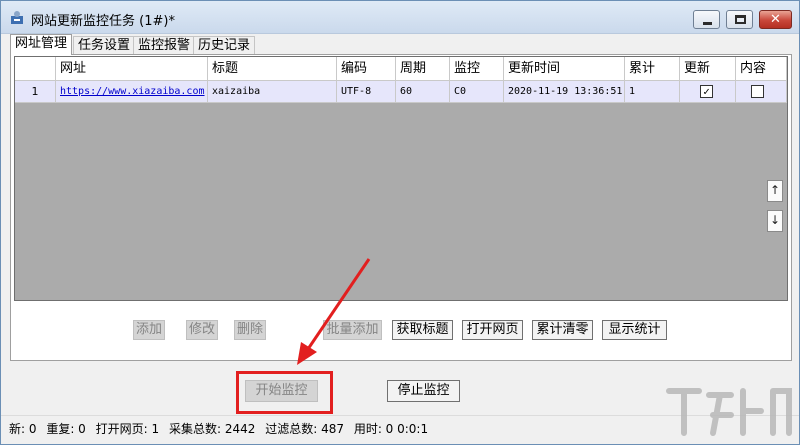  What do you see at coordinates (706, 19) in the screenshot?
I see `minimize-button` at bounding box center [706, 19].